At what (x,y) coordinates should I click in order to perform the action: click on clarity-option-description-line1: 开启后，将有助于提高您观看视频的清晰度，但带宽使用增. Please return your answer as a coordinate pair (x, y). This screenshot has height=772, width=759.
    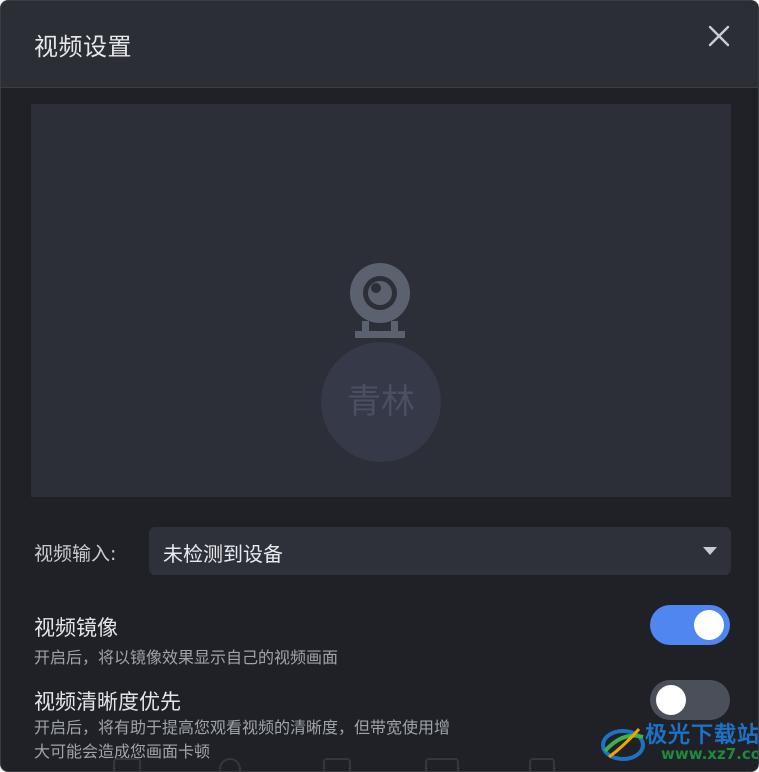
    Looking at the image, I should click on (242, 727).